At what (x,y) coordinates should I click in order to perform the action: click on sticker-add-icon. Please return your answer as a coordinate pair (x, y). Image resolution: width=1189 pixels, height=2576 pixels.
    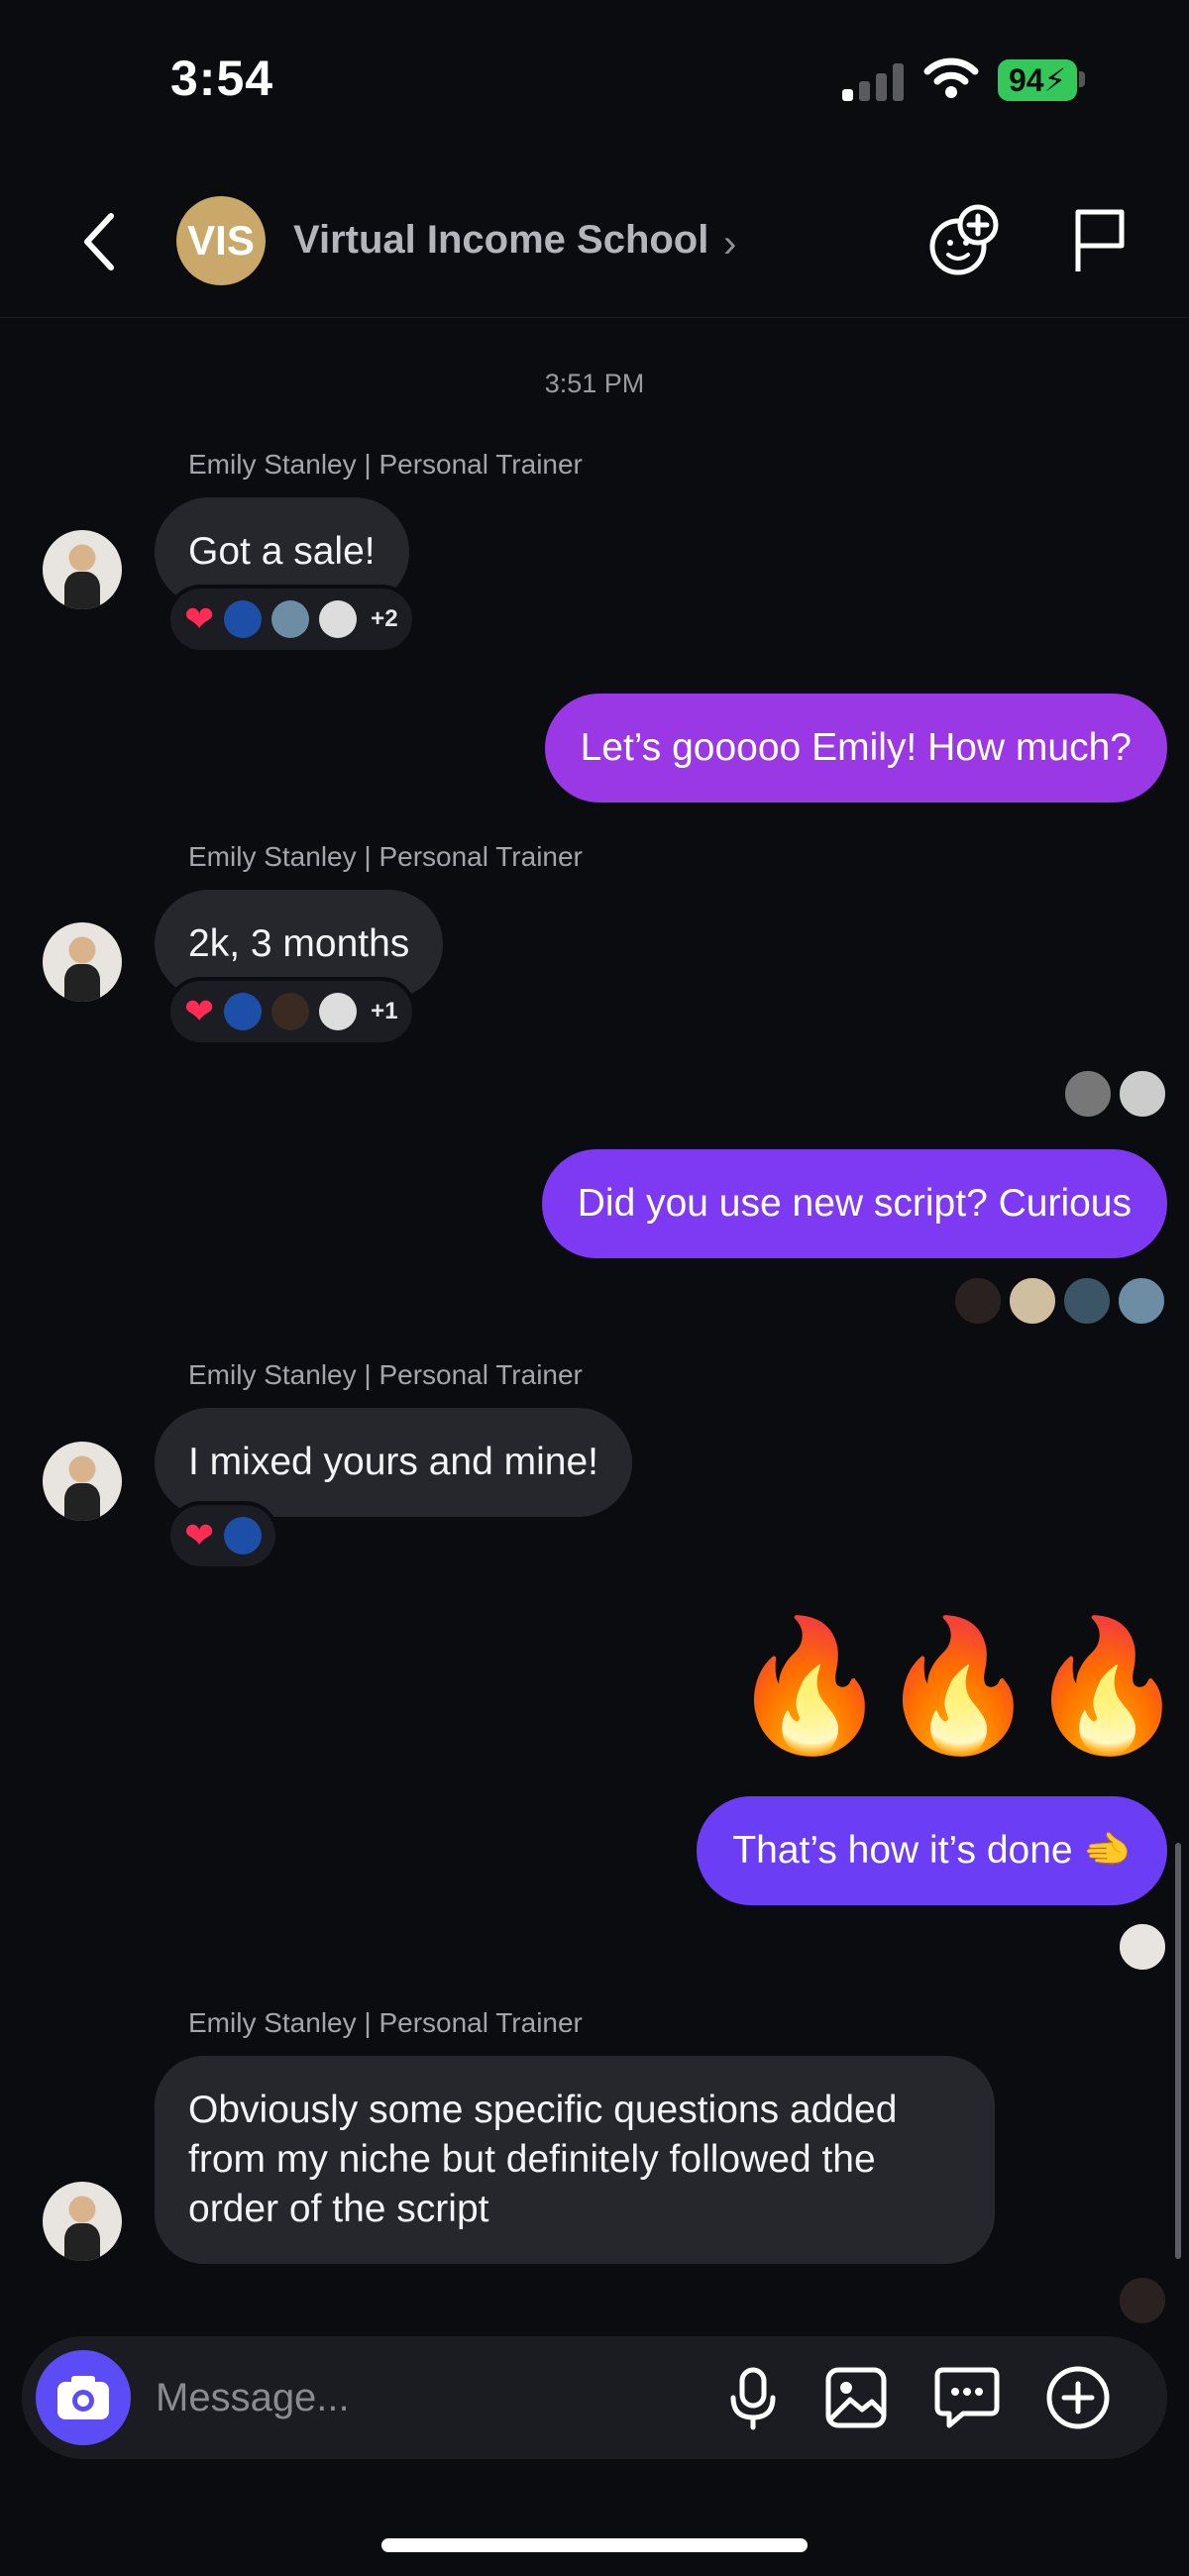
    Looking at the image, I should click on (964, 240).